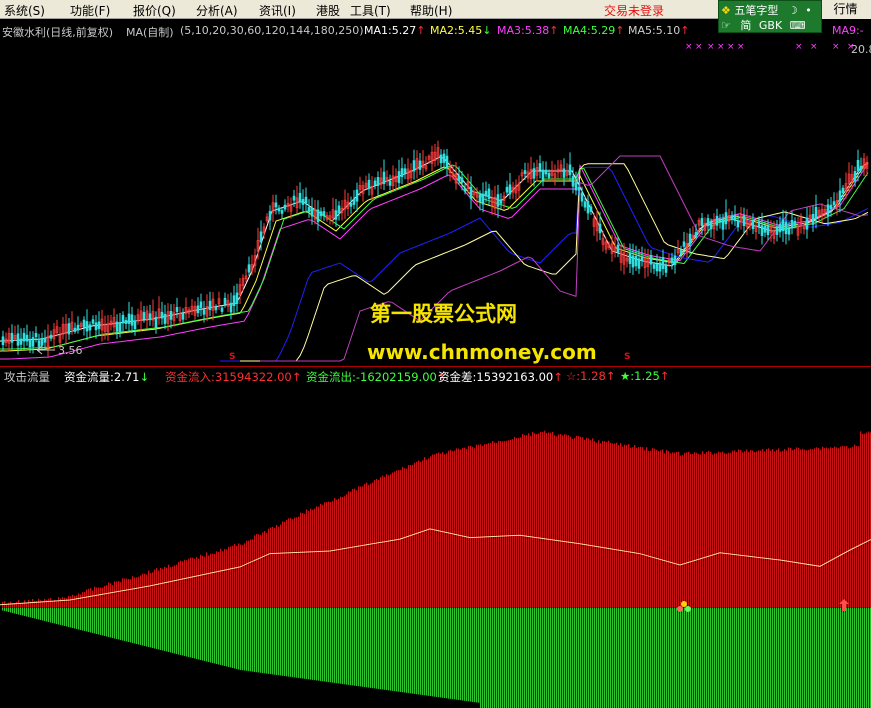 This screenshot has width=871, height=708. Describe the element at coordinates (798, 25) in the screenshot. I see `keyboard-icon: ⌨` at that location.